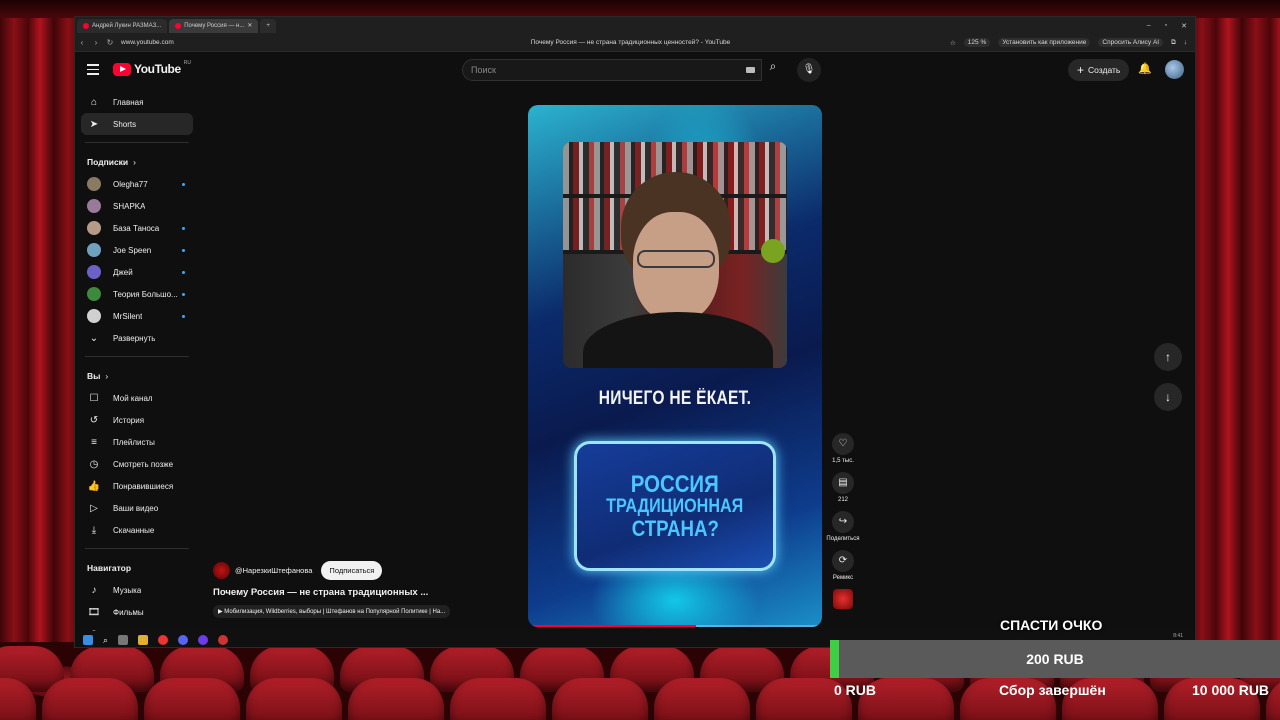 This screenshot has width=1280, height=720. What do you see at coordinates (93, 69) in the screenshot?
I see `menu-icon` at bounding box center [93, 69].